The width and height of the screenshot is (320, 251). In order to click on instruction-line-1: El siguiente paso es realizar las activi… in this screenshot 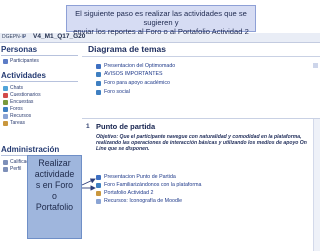, I will do `click(161, 18)`.